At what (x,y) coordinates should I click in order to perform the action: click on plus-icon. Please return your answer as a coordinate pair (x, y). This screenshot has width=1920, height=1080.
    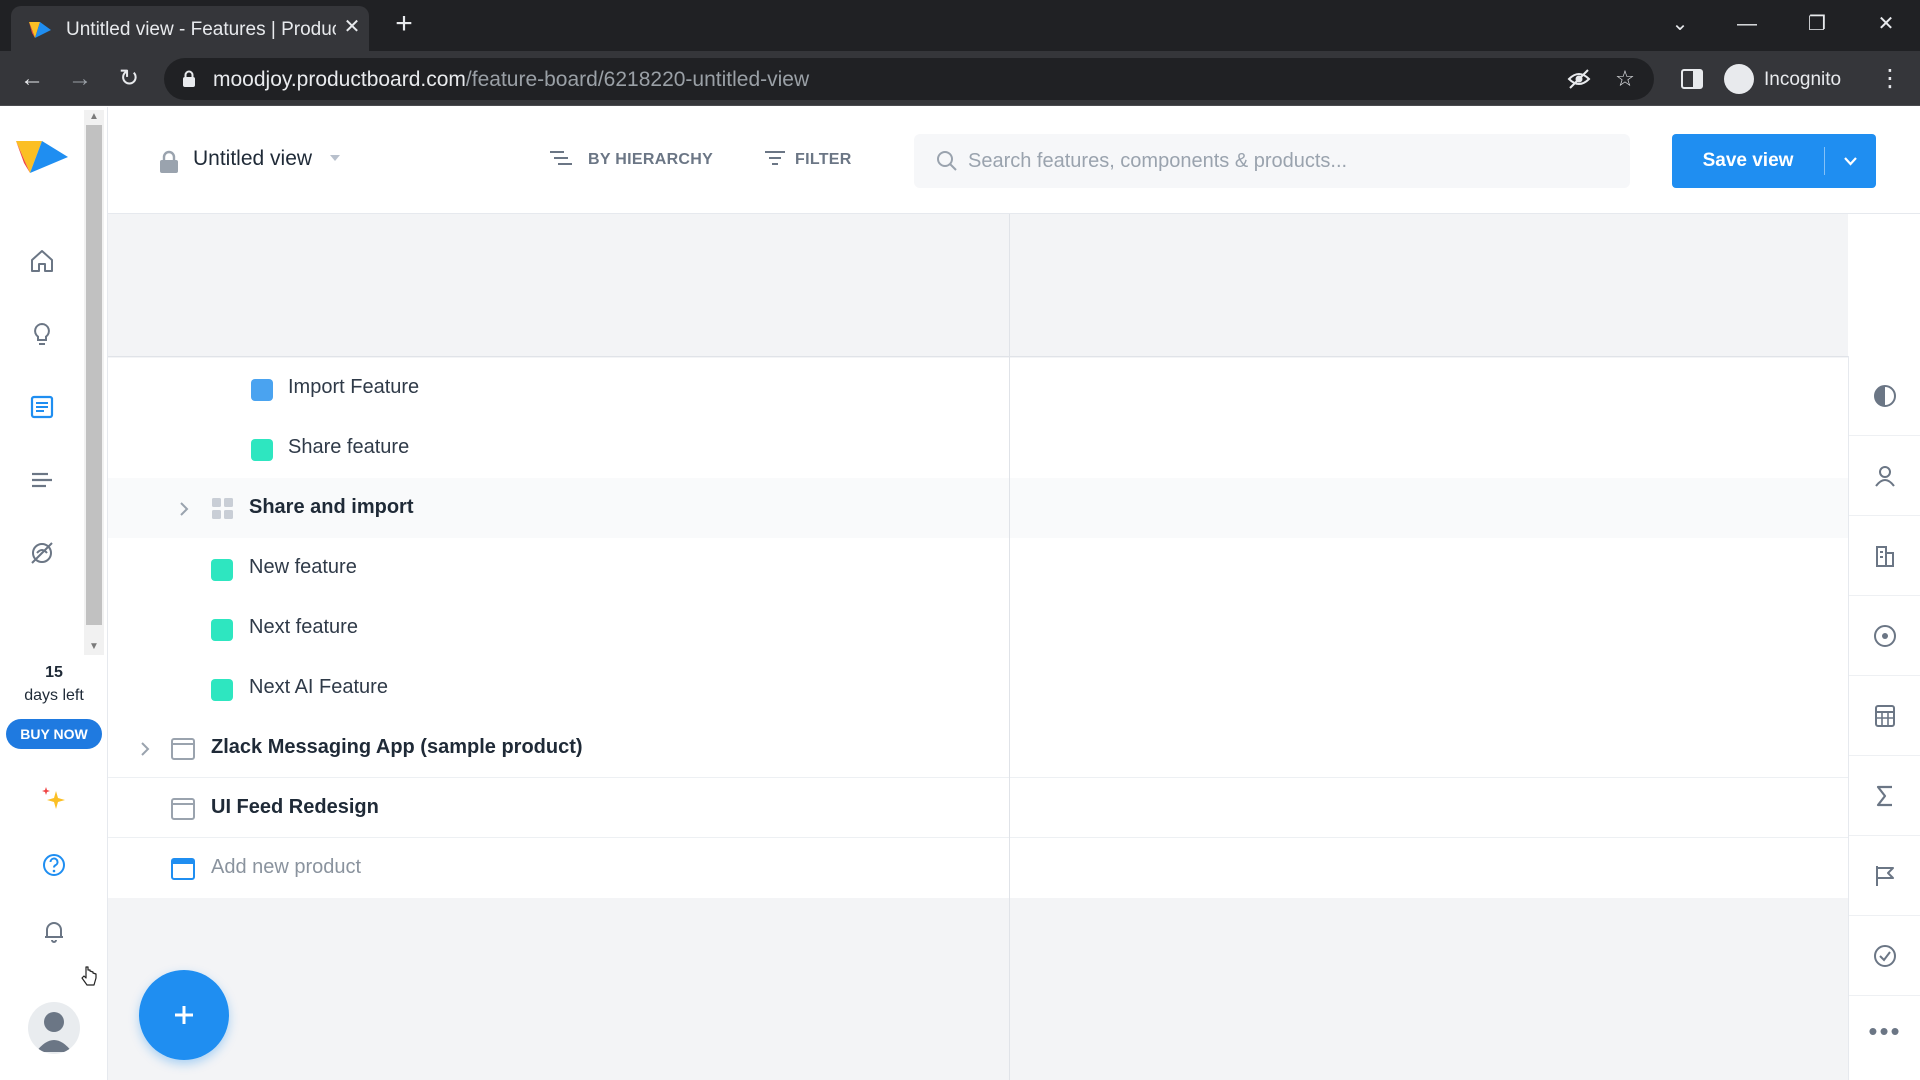
    Looking at the image, I should click on (184, 1015).